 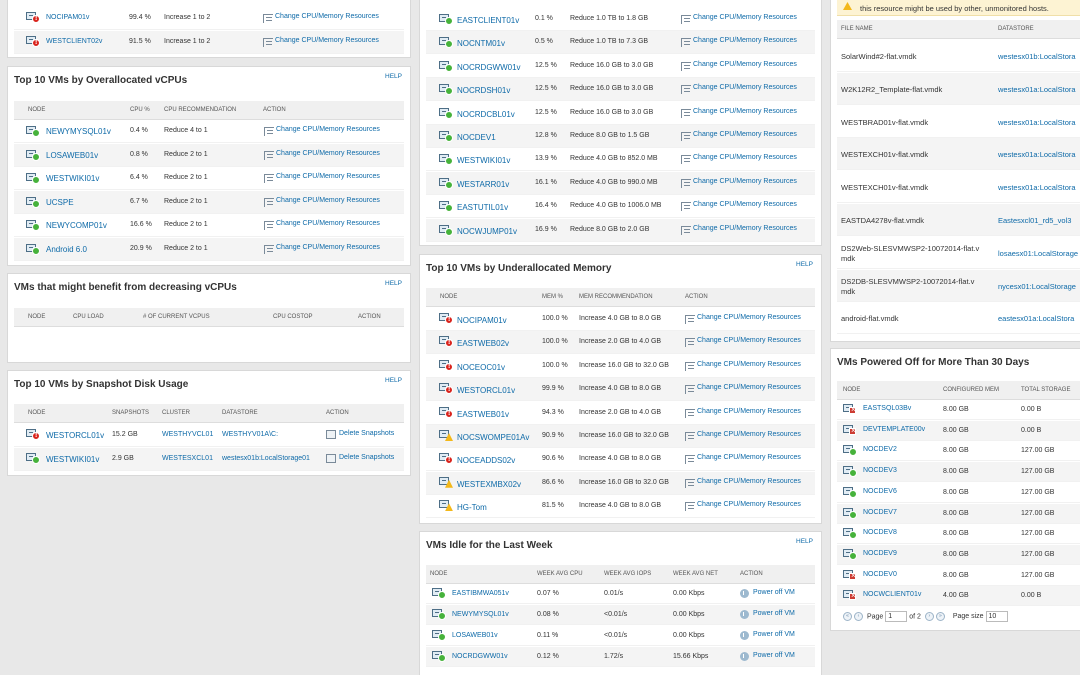 I want to click on node-link: HG-Tom, so click(x=472, y=507).